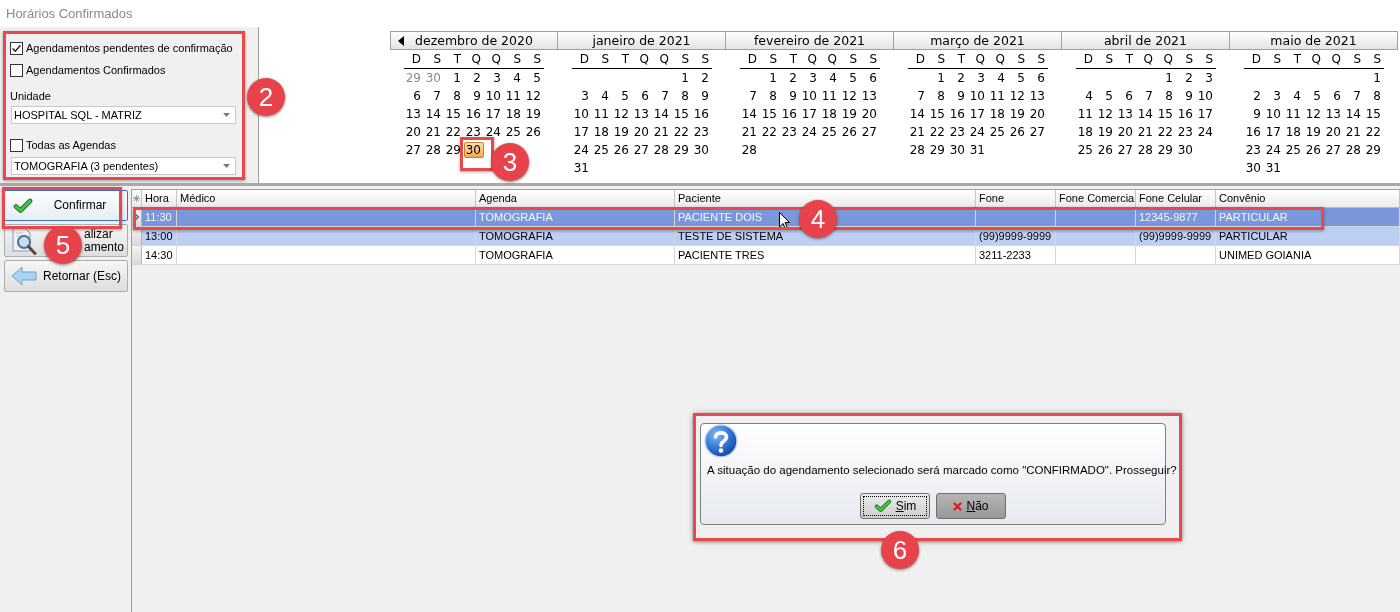 The height and width of the screenshot is (612, 1400). What do you see at coordinates (895, 506) in the screenshot?
I see `dialog-button: Sim` at bounding box center [895, 506].